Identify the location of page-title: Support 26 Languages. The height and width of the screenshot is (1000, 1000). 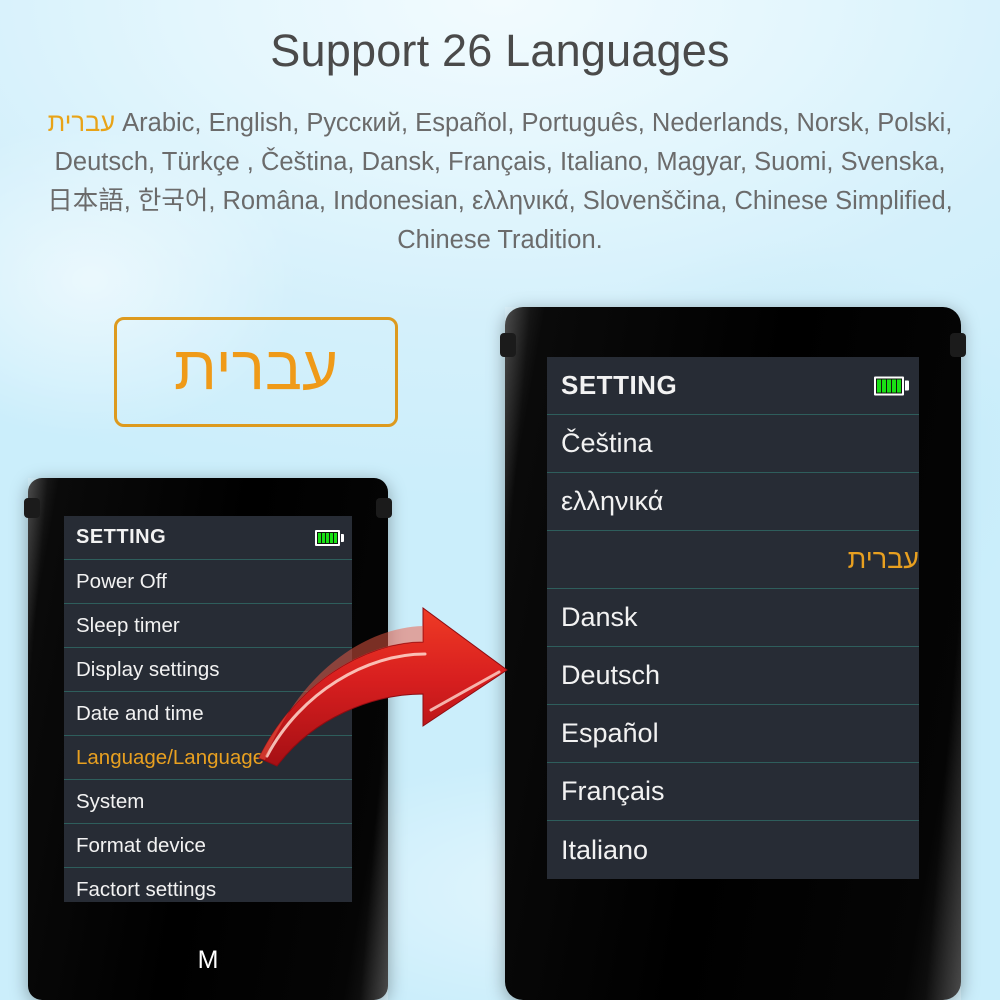
(500, 50).